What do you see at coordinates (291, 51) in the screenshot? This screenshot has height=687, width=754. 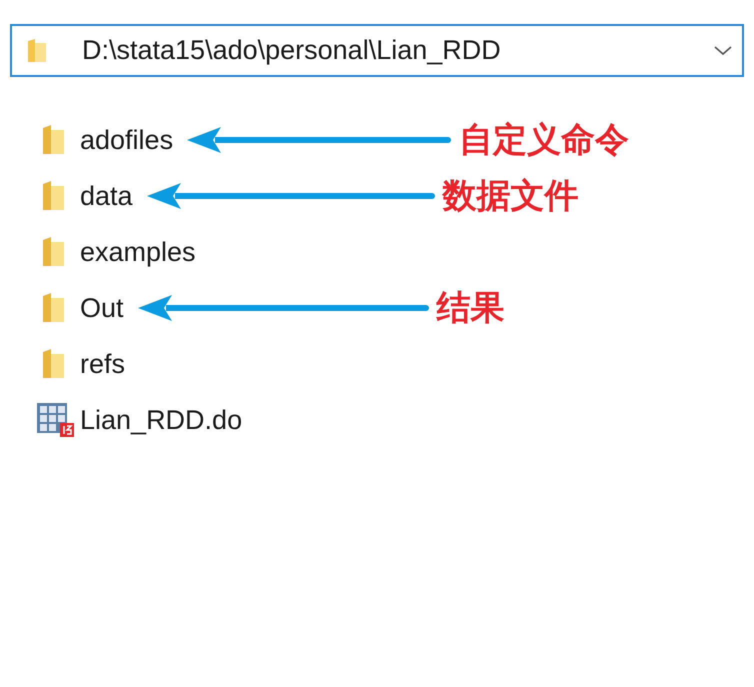 I see `path-text: D:\stata15\ado\personal\Lian_RDD` at bounding box center [291, 51].